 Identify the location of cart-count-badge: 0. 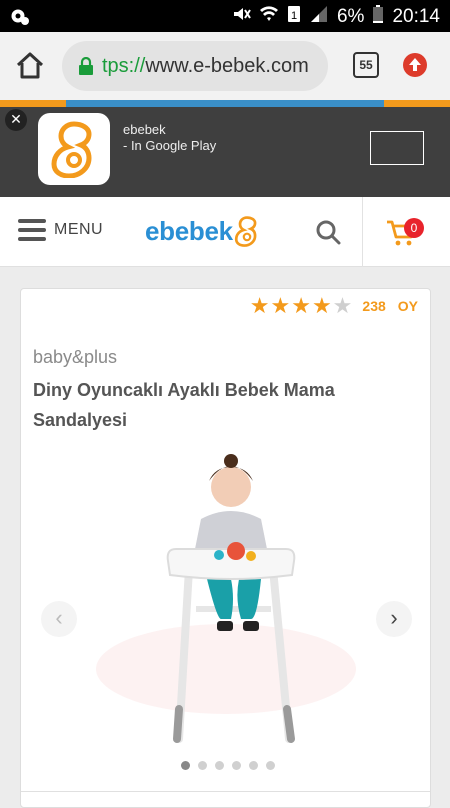
(414, 228).